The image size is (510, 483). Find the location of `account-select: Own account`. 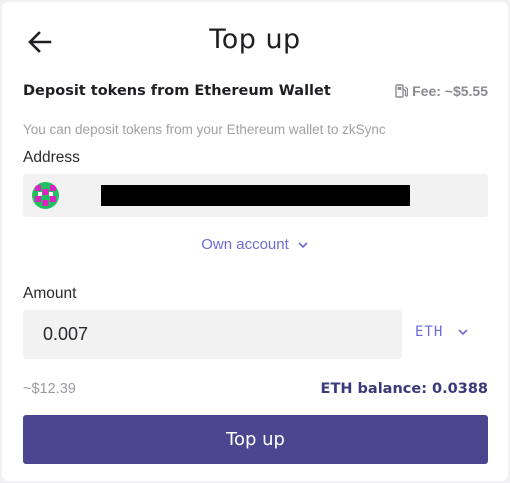

account-select: Own account is located at coordinates (255, 244).